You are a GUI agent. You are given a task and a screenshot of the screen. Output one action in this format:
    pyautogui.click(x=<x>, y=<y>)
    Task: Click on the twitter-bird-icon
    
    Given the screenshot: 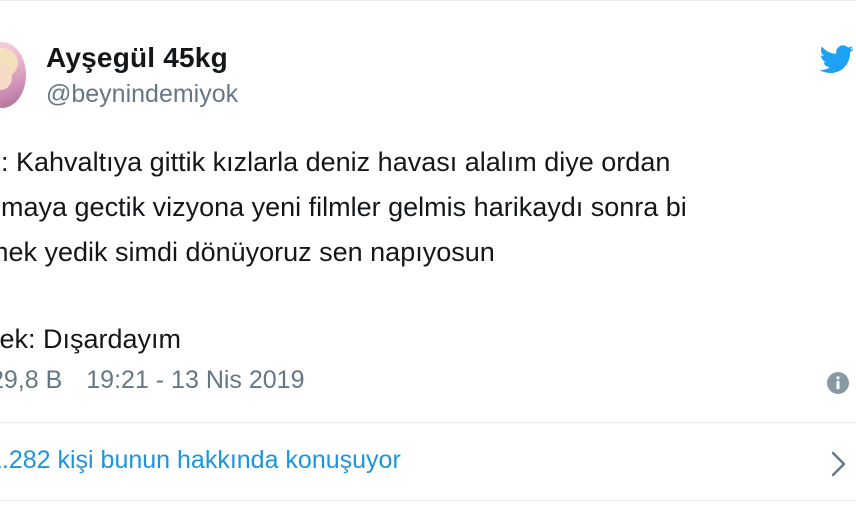 What is the action you would take?
    pyautogui.click(x=837, y=59)
    